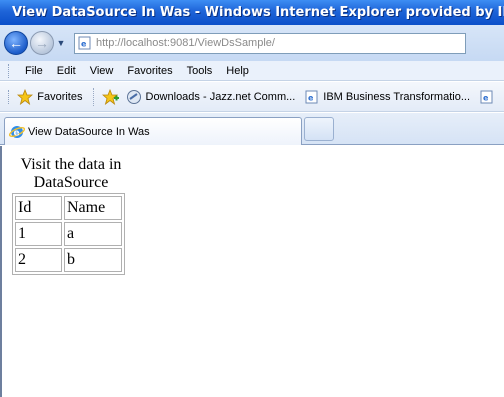 The image size is (504, 397). I want to click on recent-pages-dropdown: ▼, so click(61, 43).